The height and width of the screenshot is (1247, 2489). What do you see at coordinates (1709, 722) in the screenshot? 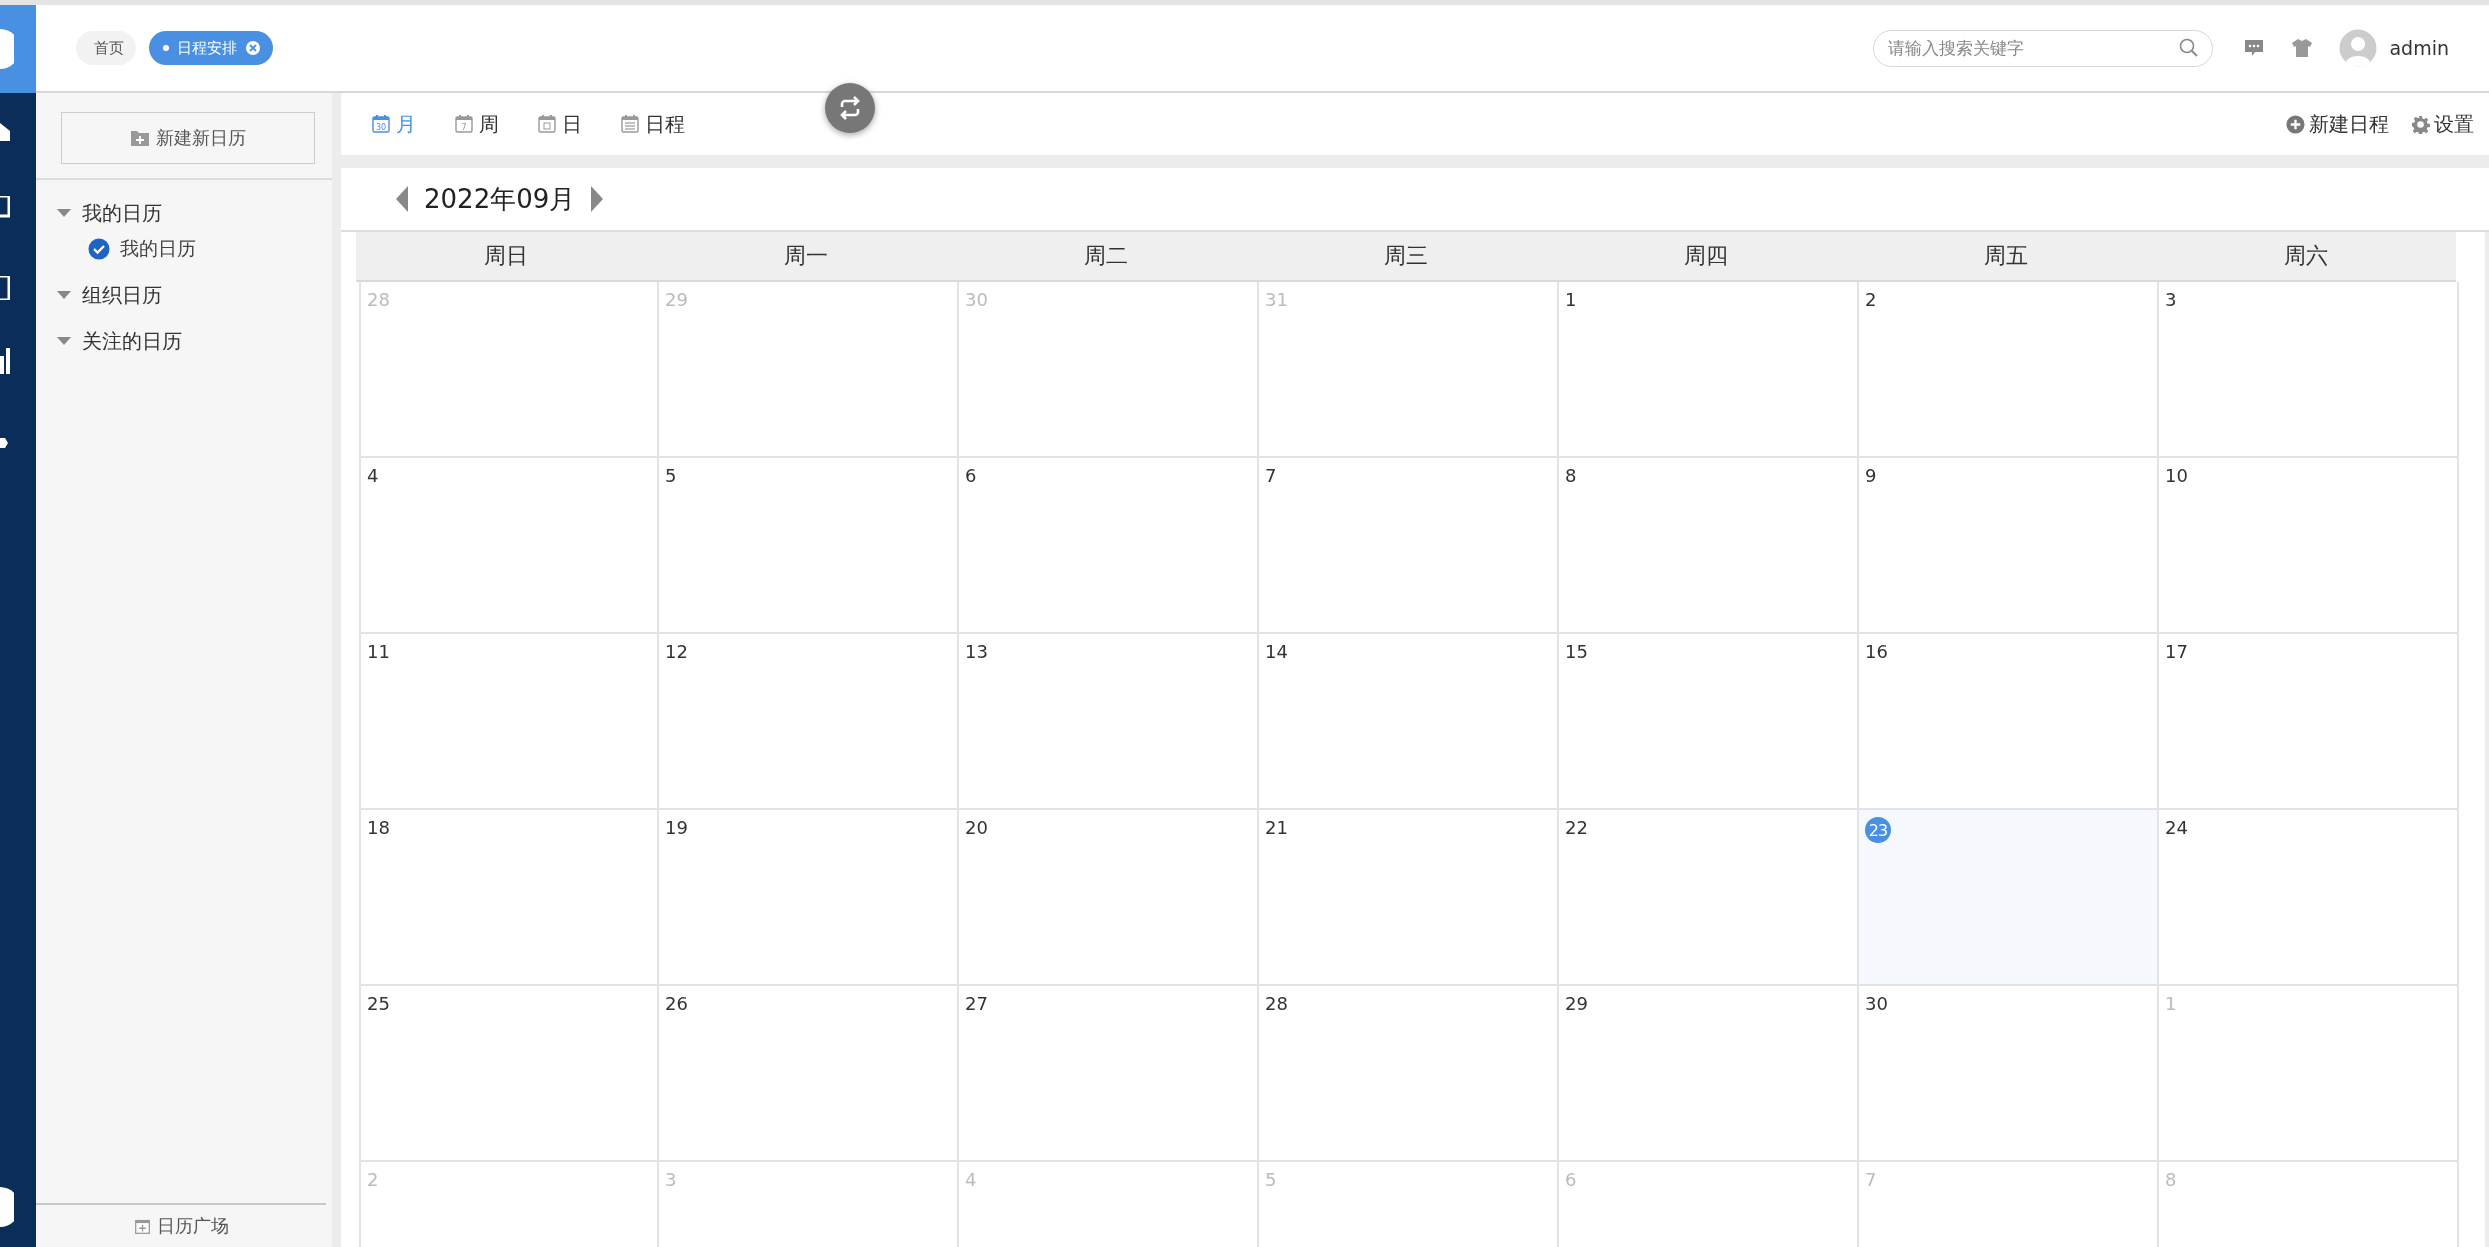
I see `day-cell: 15` at bounding box center [1709, 722].